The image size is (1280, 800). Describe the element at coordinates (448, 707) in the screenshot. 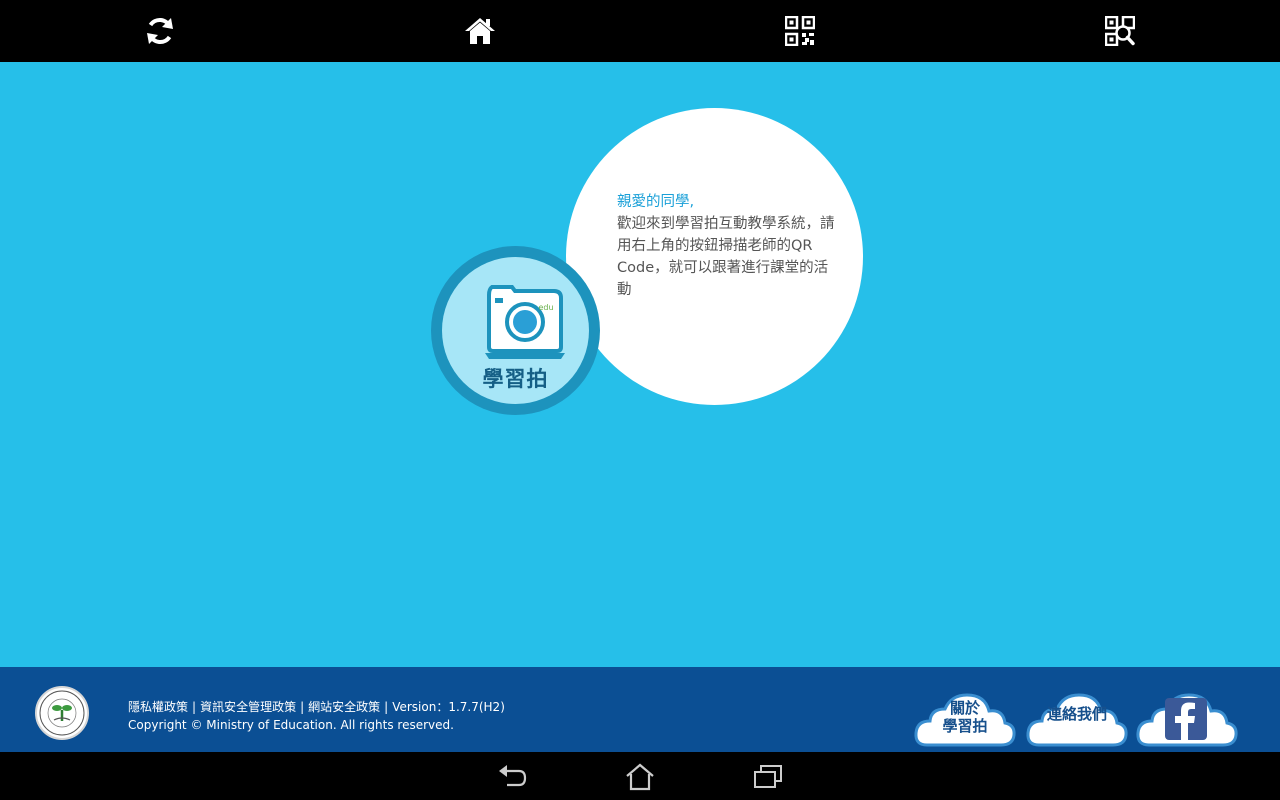

I see `version-text: Version：1.7.7(H2)` at that location.